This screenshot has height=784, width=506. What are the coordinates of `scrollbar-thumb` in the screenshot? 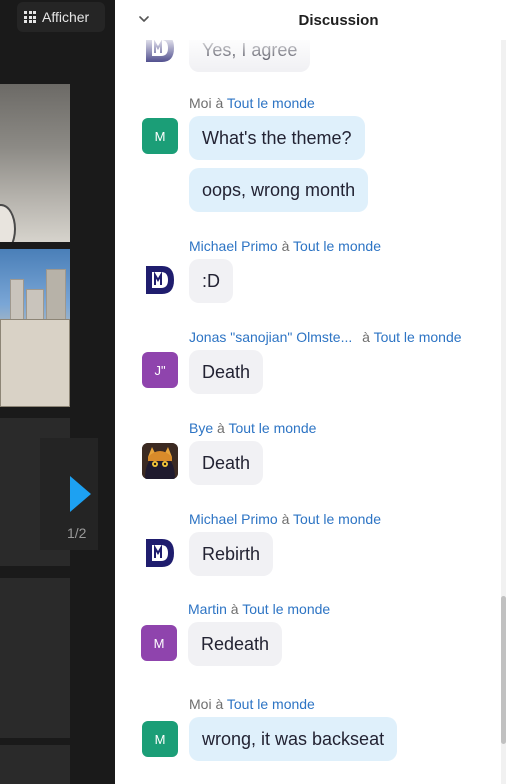 It's located at (503, 670).